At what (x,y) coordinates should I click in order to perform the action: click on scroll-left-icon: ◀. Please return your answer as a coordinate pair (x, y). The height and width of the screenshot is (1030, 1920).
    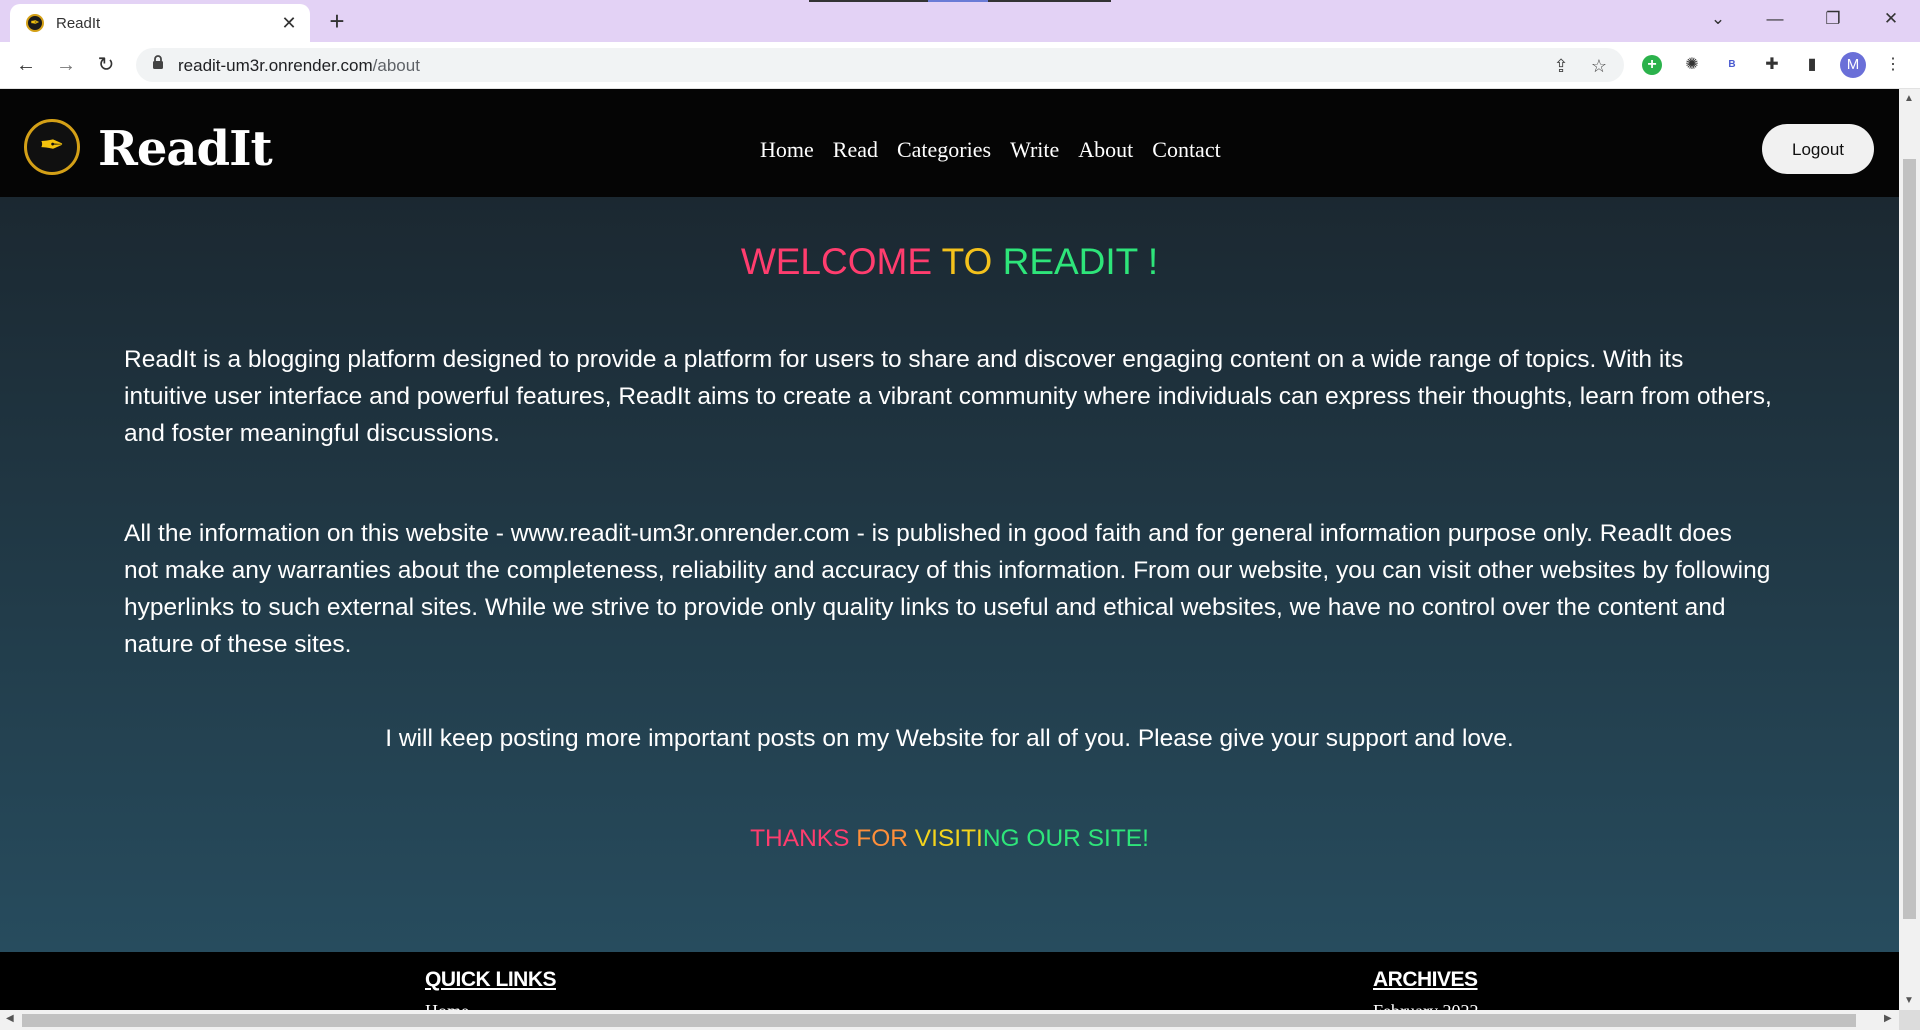
    Looking at the image, I should click on (10, 1018).